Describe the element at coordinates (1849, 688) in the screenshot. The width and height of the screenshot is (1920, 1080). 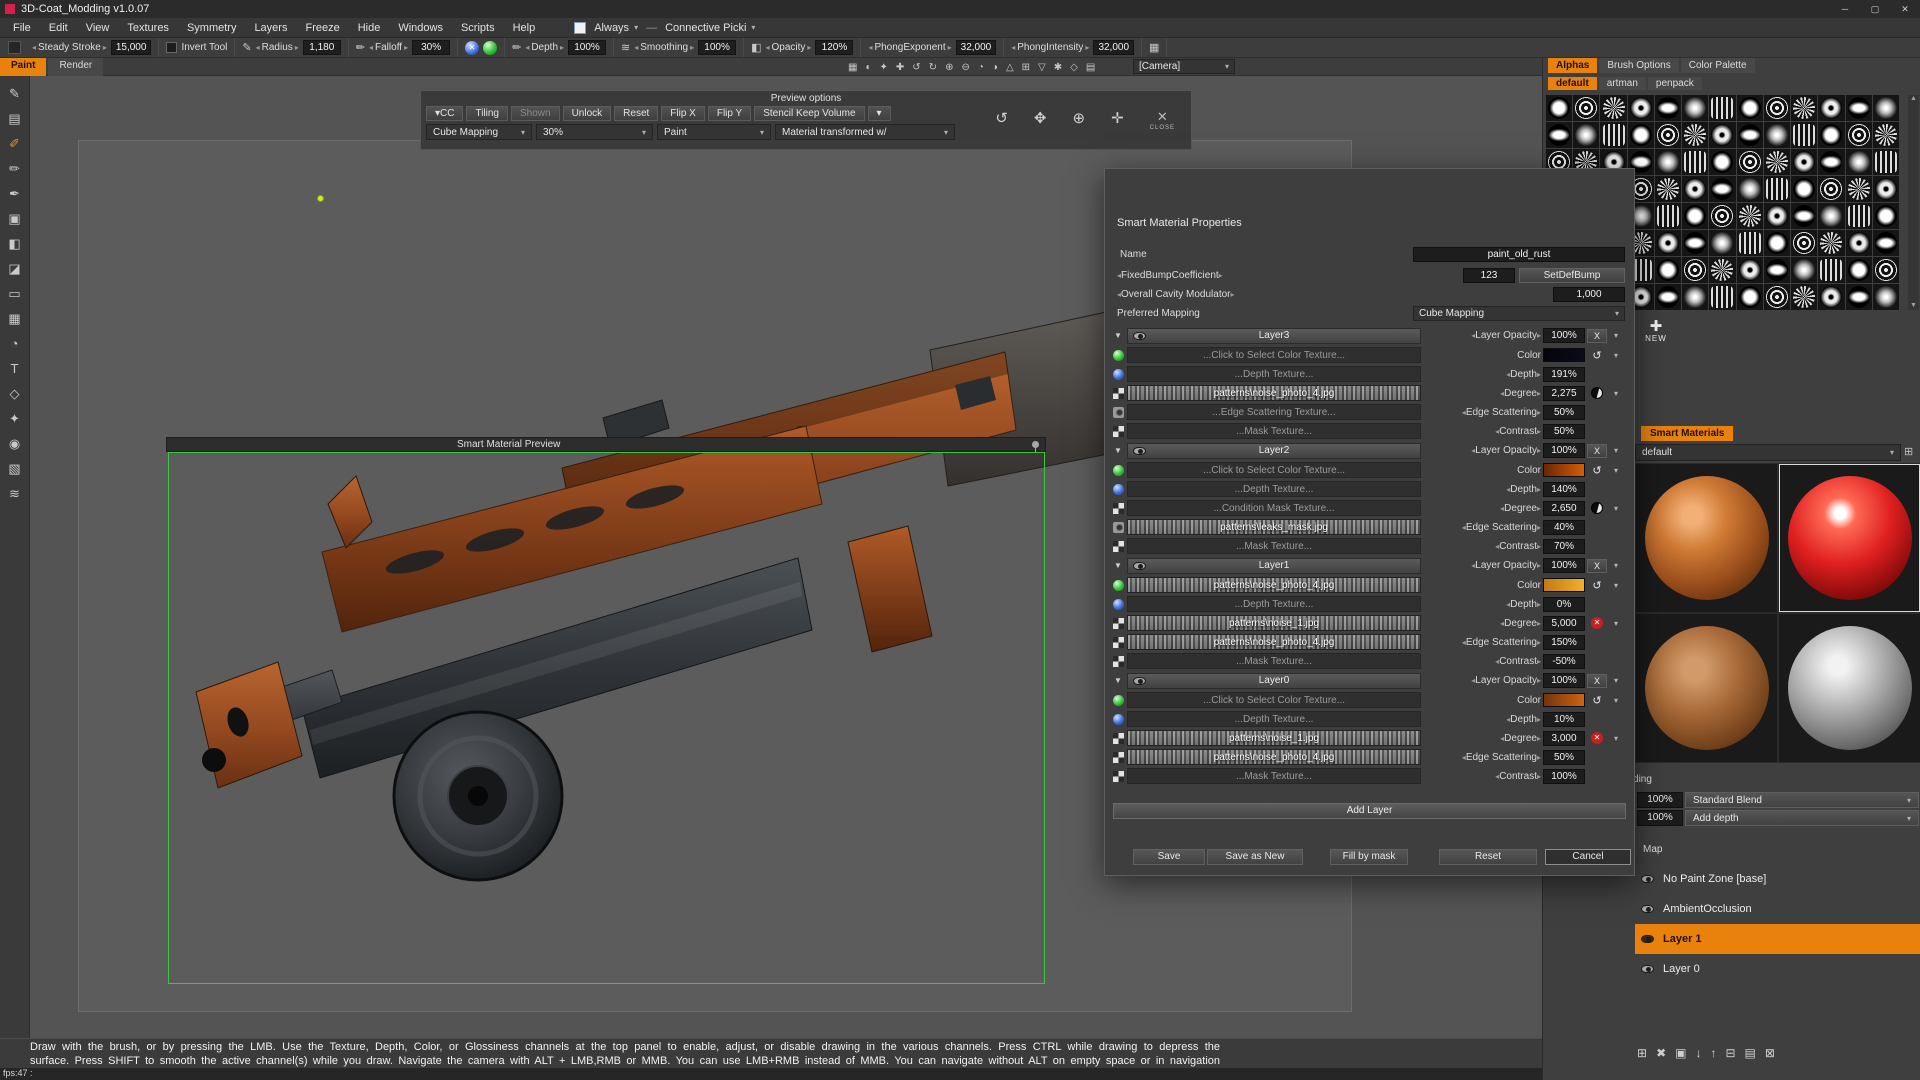
I see `gray-metal-material` at that location.